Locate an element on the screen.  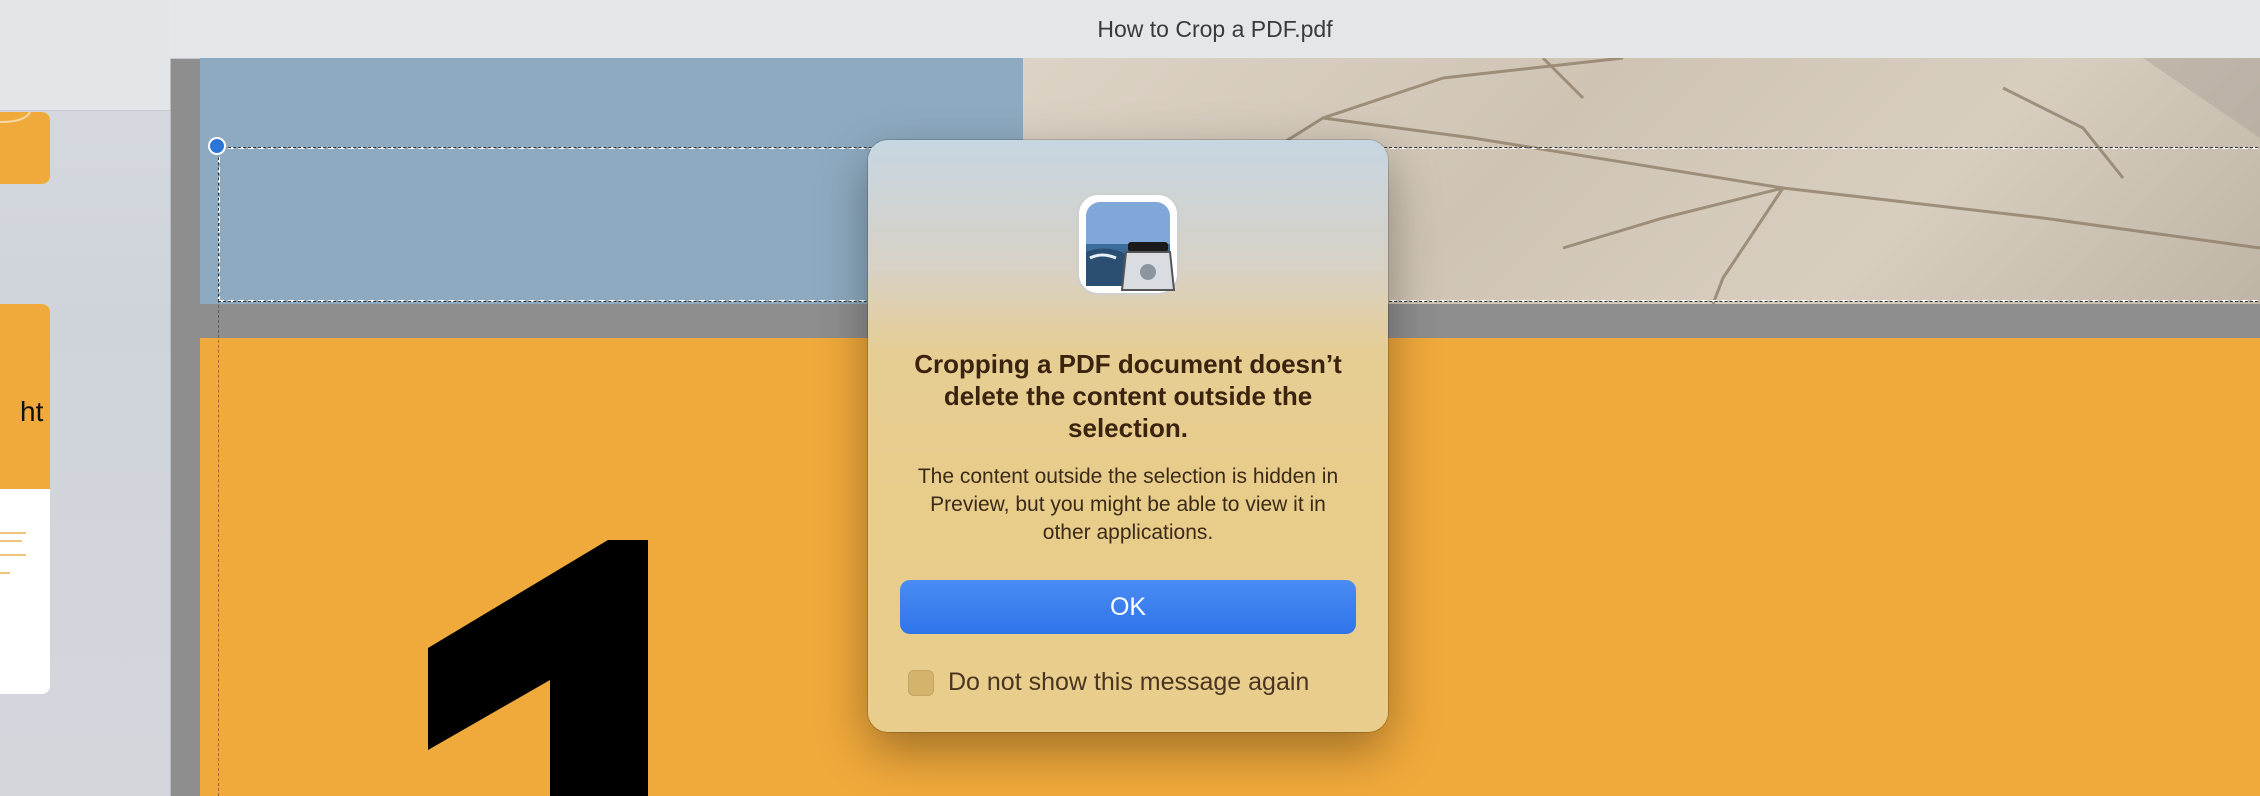
thumbnail-text: ht is located at coordinates (32, 411).